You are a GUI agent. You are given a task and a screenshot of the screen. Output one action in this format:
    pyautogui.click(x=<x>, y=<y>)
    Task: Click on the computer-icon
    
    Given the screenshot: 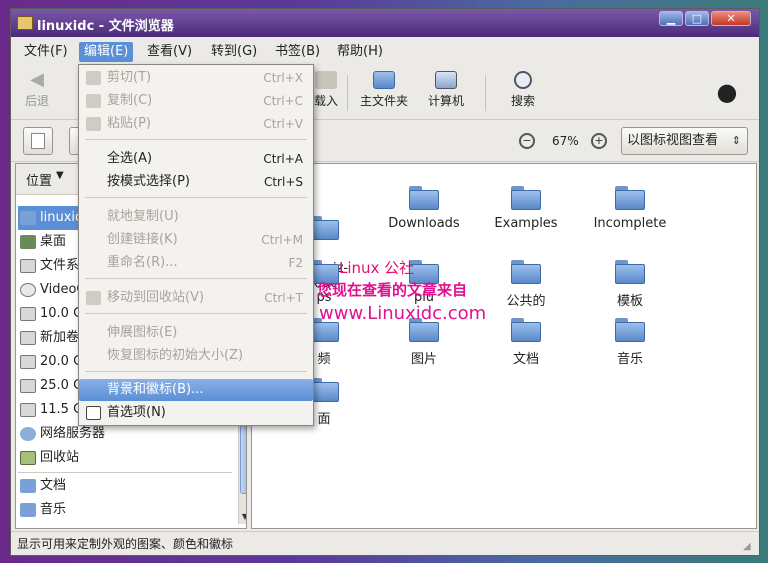 What is the action you would take?
    pyautogui.click(x=446, y=80)
    